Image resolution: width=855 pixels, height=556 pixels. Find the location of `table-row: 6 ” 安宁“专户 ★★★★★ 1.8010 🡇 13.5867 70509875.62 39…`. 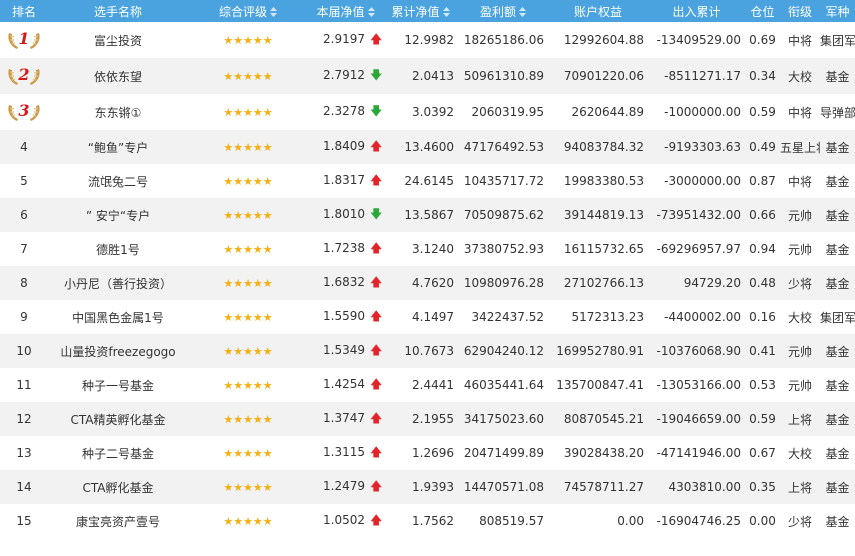

table-row: 6 ” 安宁“专户 ★★★★★ 1.8010 🡇 13.5867 70509875.62 39… is located at coordinates (427, 215).